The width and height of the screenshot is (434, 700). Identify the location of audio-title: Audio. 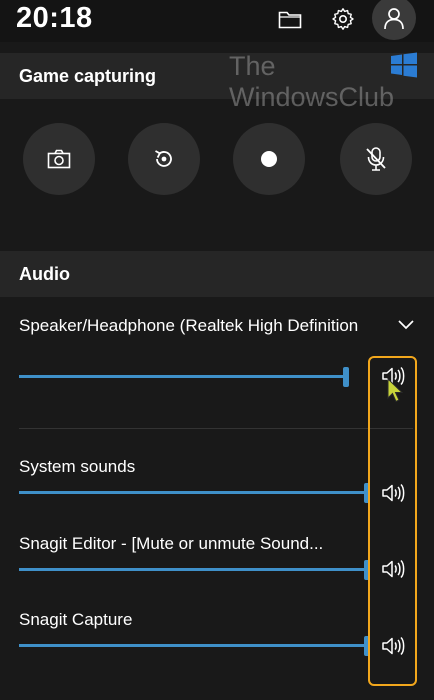
(44, 274).